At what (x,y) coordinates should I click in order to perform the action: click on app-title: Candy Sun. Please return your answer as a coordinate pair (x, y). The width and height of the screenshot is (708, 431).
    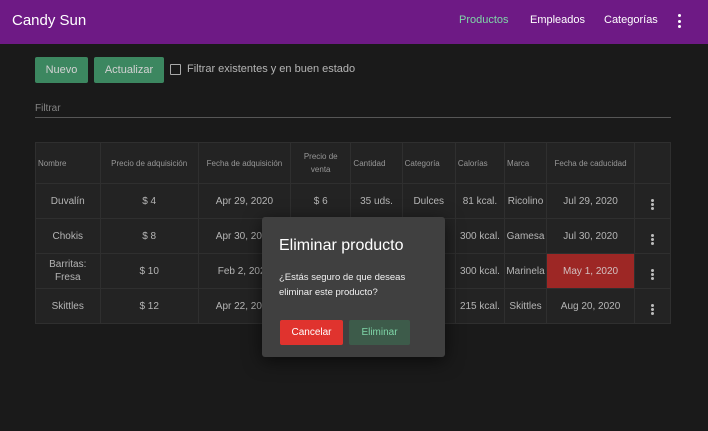
    Looking at the image, I should click on (49, 20).